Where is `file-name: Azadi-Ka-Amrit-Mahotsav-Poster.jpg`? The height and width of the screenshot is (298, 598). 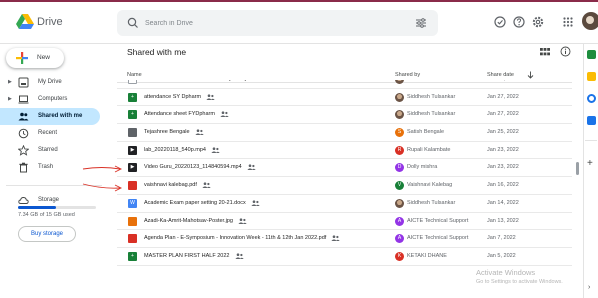 file-name: Azadi-Ka-Amrit-Mahotsav-Poster.jpg is located at coordinates (188, 220).